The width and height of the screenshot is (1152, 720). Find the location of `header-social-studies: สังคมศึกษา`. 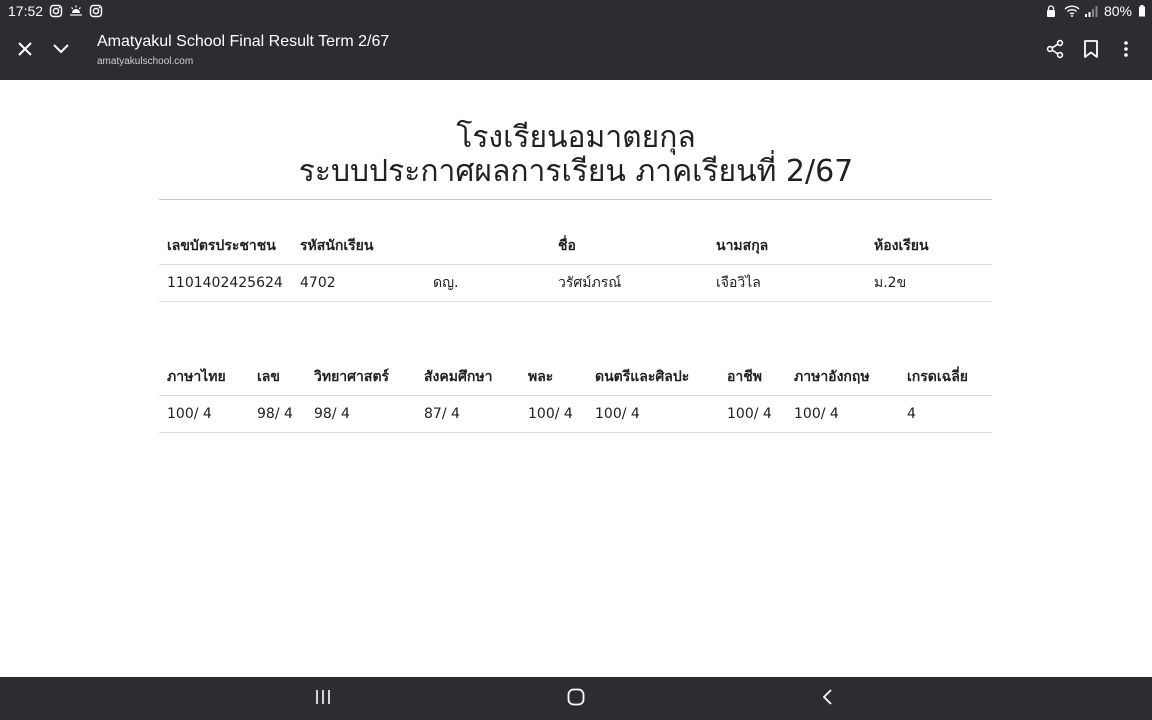

header-social-studies: สังคมศึกษา is located at coordinates (468, 377).